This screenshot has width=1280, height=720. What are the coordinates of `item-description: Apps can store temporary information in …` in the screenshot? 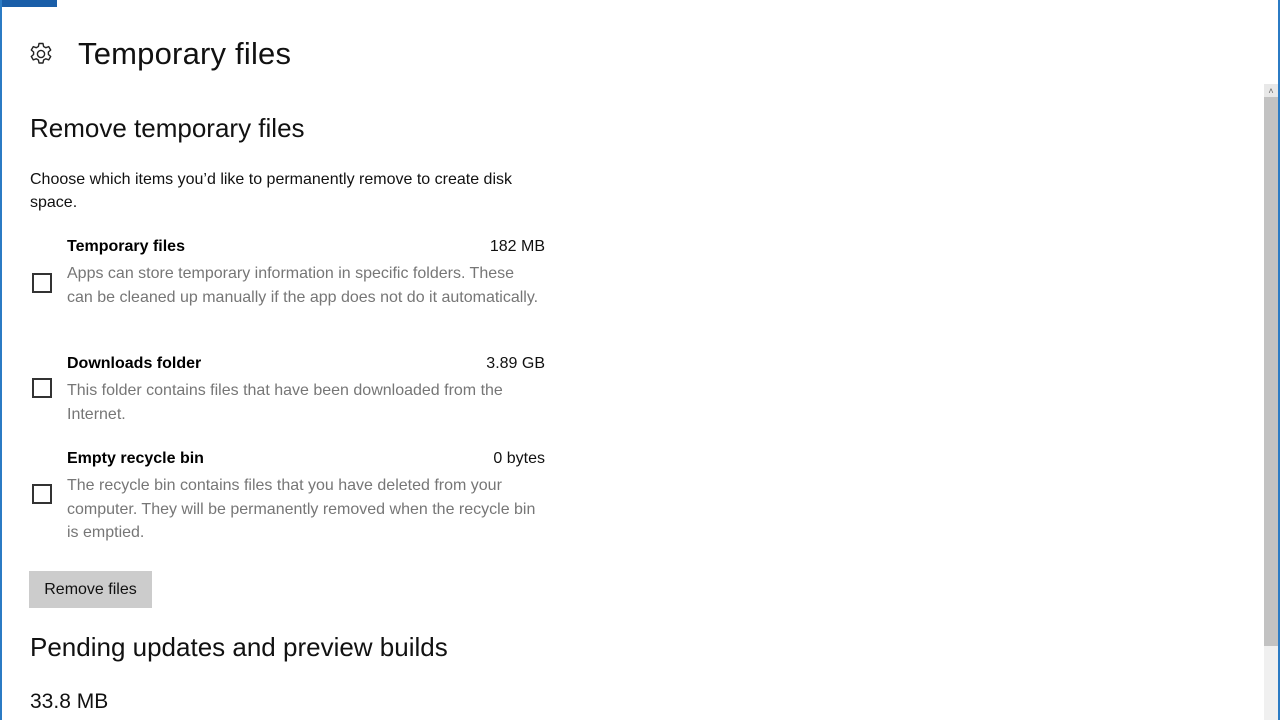 It's located at (303, 285).